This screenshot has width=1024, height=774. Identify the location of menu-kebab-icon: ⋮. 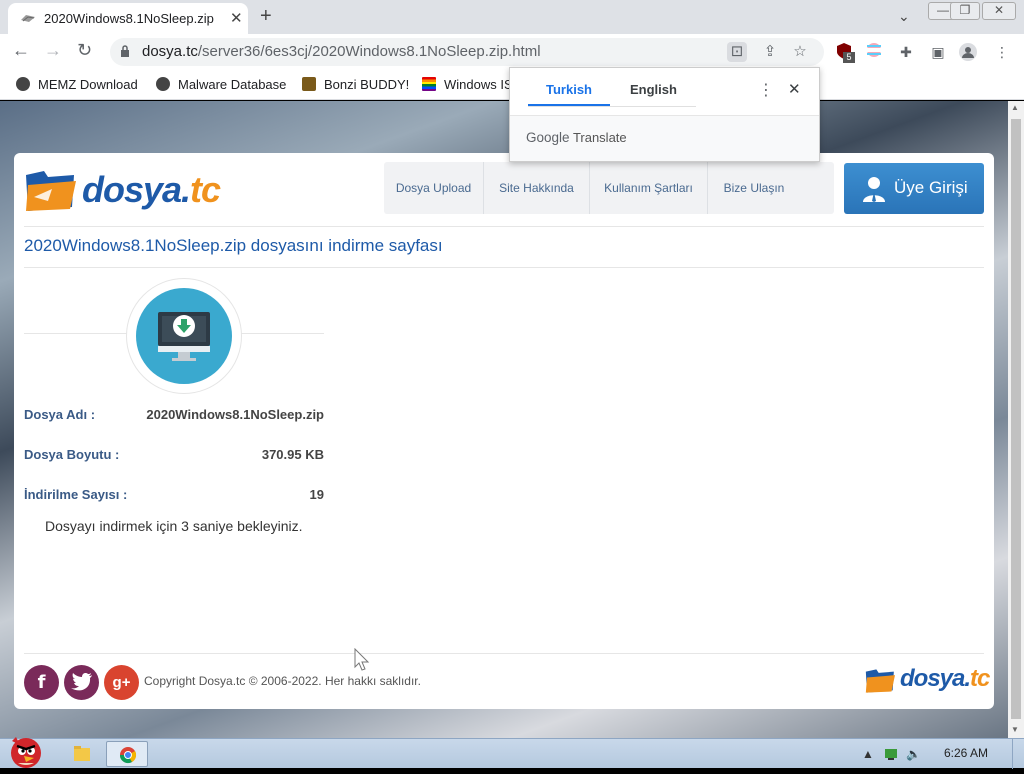
(1002, 52).